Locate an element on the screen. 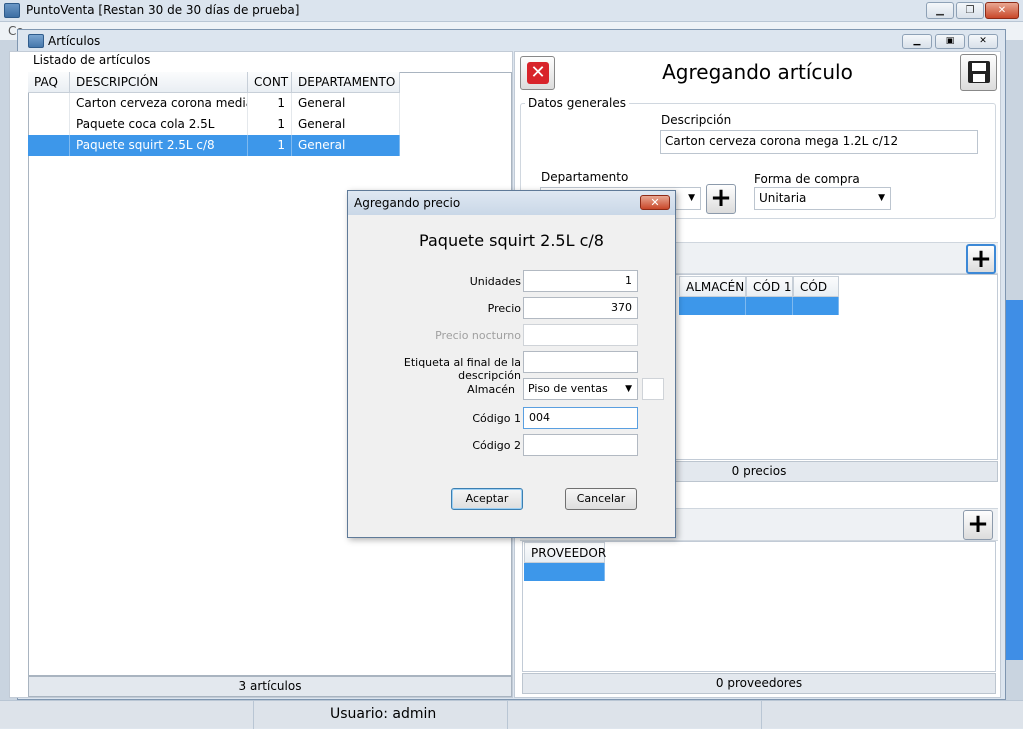  etiqueta-label: Etiqueta al final de la descripción is located at coordinates (462, 369).